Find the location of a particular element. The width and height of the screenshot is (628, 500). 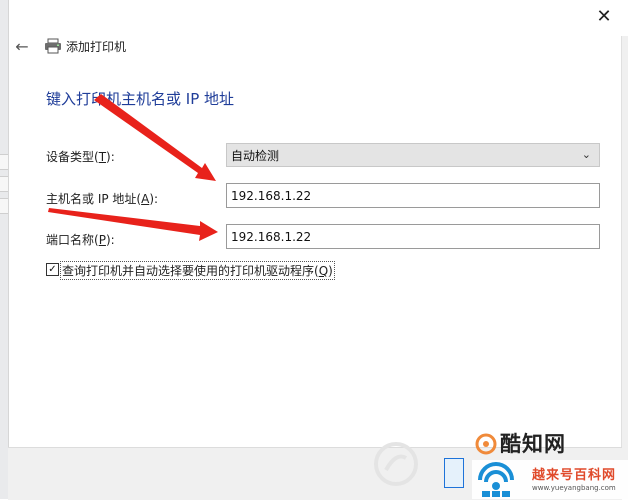

device-type-access-key: T is located at coordinates (102, 157).